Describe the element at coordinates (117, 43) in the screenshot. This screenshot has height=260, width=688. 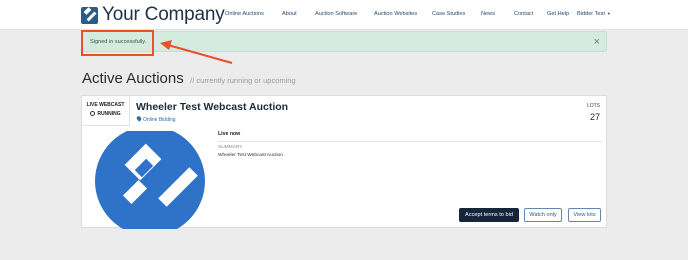
I see `annotation-highlight-box` at that location.